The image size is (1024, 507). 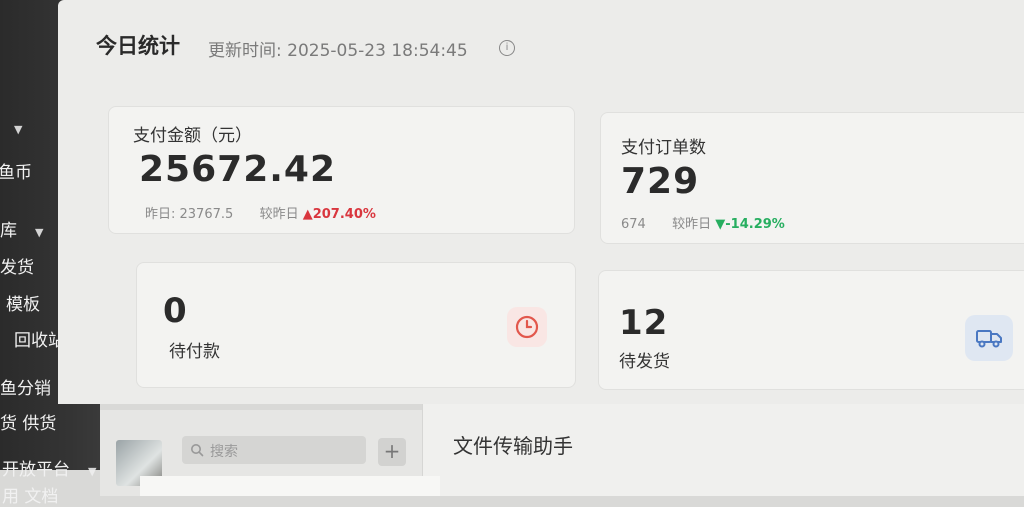 What do you see at coordinates (507, 48) in the screenshot?
I see `info-icon: i` at bounding box center [507, 48].